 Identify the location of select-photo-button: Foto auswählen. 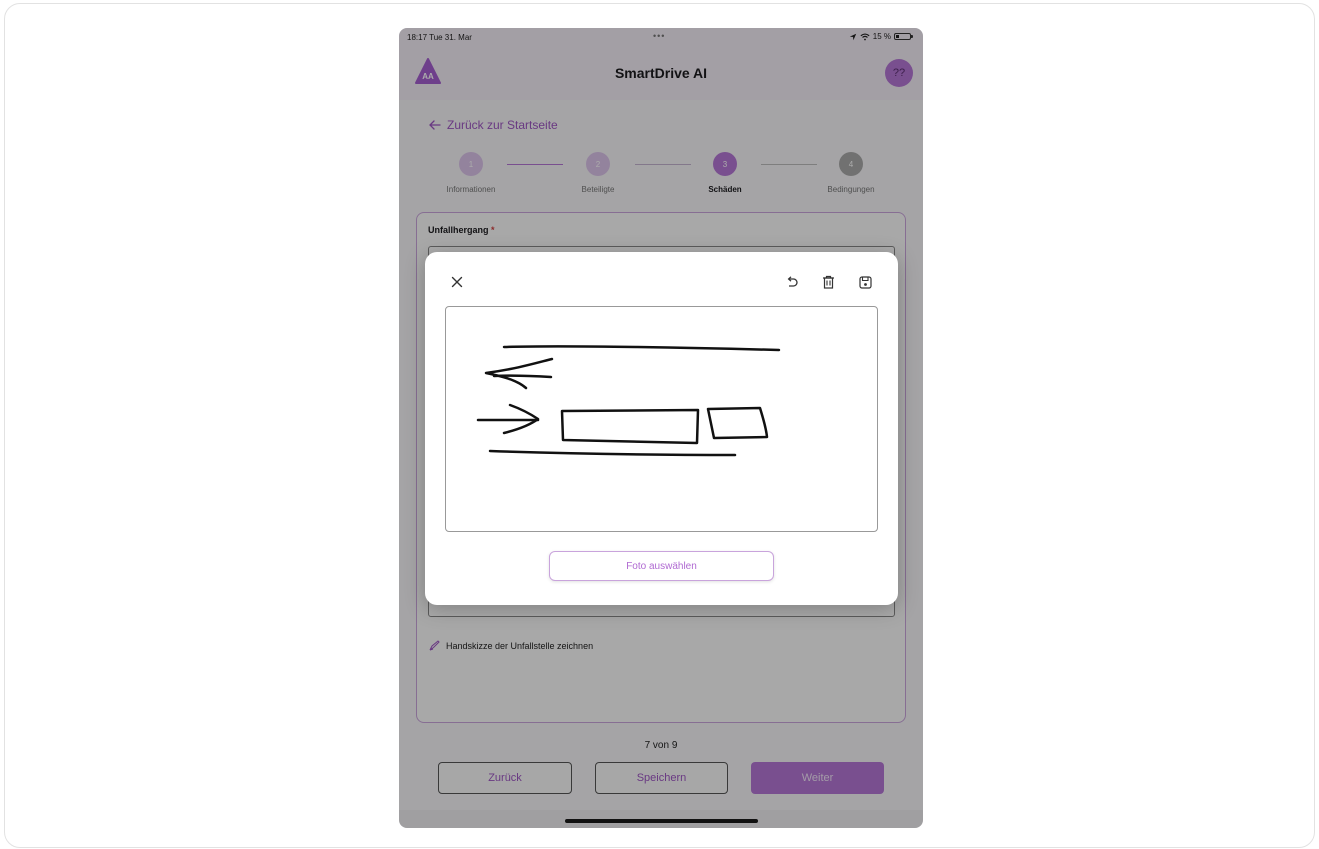
(661, 566).